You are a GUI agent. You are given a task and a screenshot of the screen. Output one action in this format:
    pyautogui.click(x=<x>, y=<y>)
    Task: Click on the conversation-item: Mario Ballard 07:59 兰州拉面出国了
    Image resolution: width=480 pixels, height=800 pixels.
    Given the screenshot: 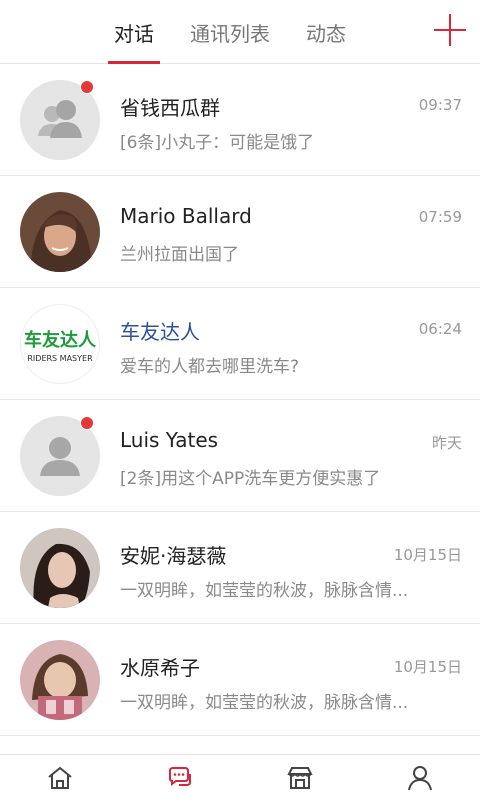 What is the action you would take?
    pyautogui.click(x=240, y=232)
    